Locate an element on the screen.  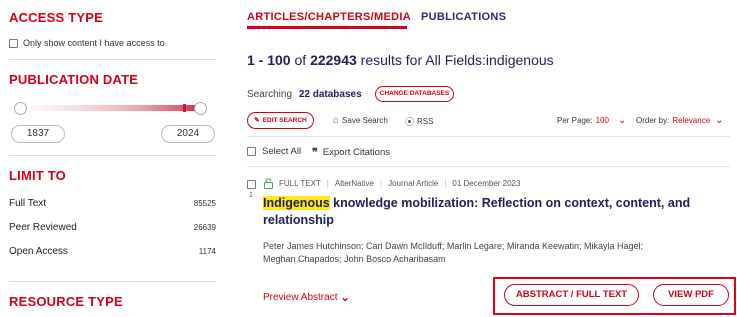
edit-search-label: EDIT SEARCH is located at coordinates (284, 120).